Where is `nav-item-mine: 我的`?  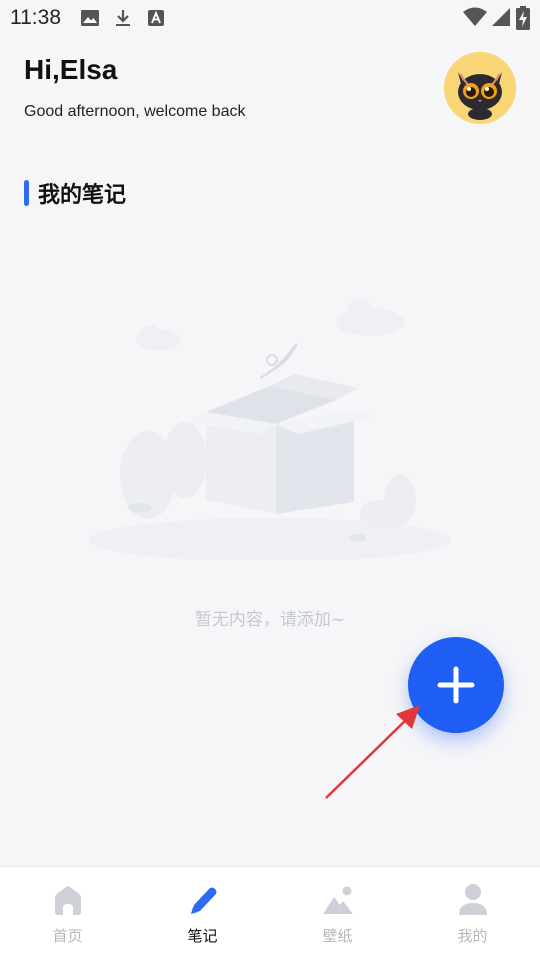 nav-item-mine: 我的 is located at coordinates (472, 913).